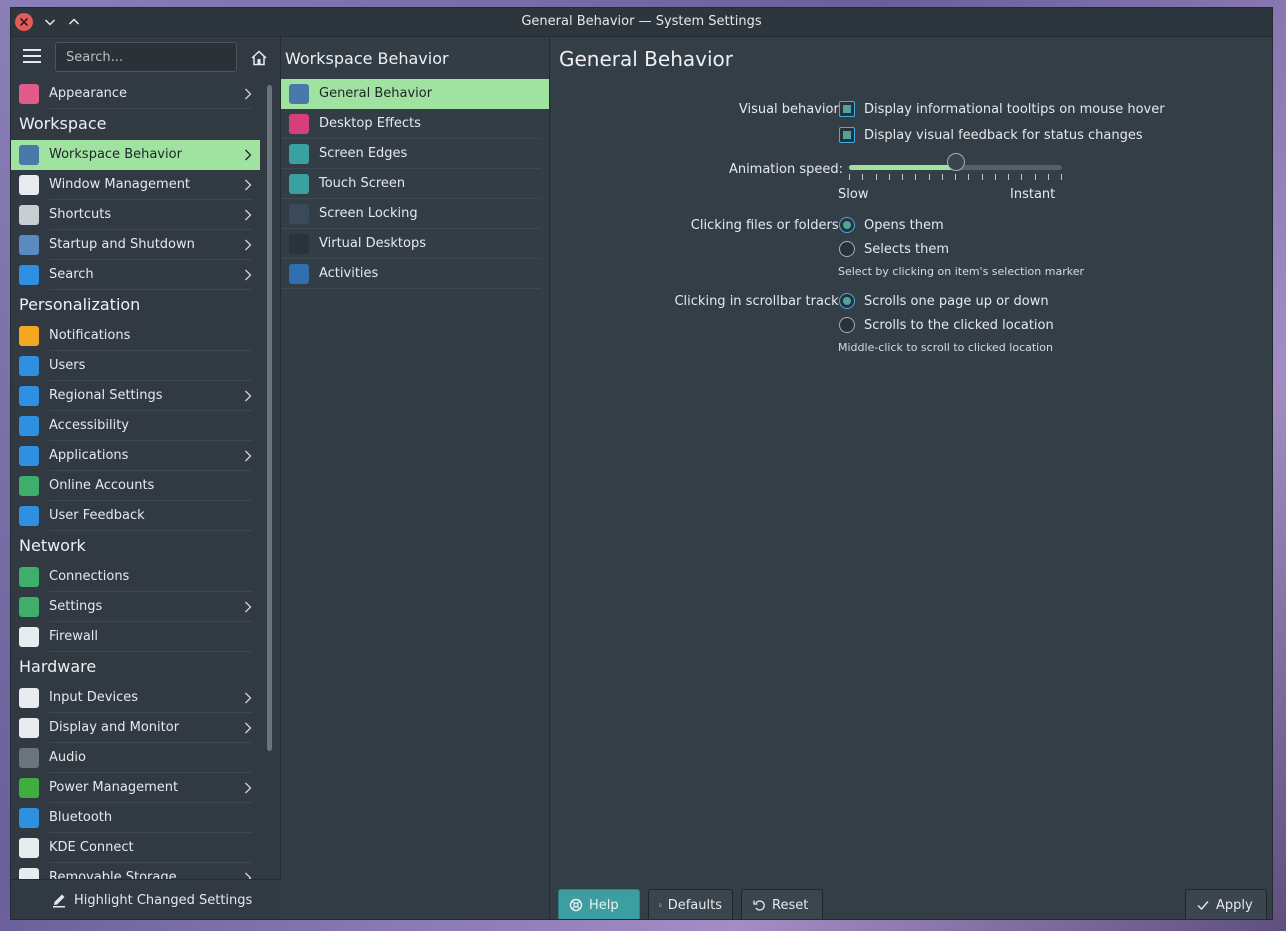 This screenshot has width=1286, height=931. I want to click on sidebar-item-label: Search, so click(71, 274).